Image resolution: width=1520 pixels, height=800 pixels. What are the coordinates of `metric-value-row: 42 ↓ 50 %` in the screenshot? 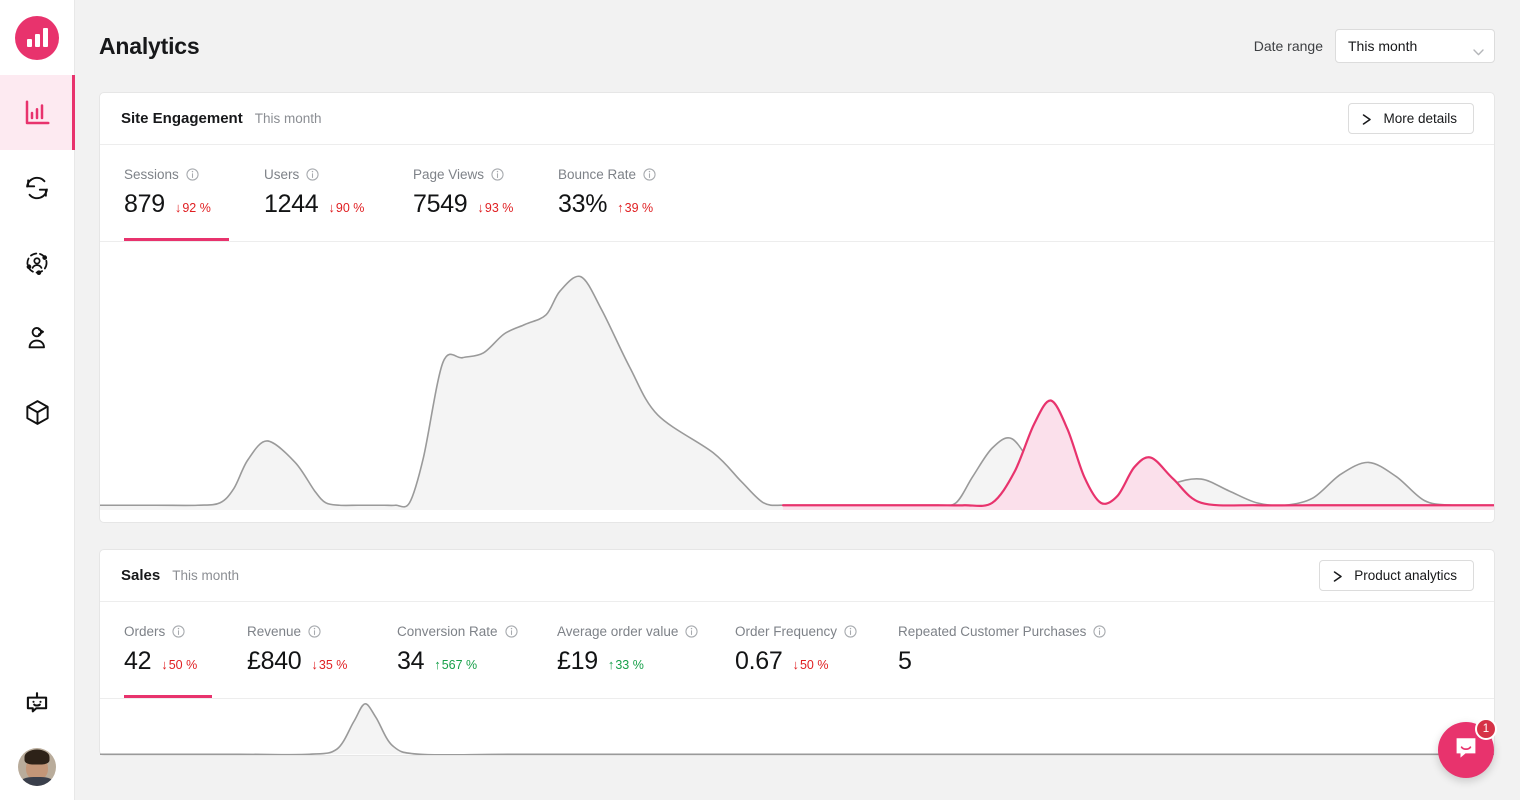 It's located at (185, 661).